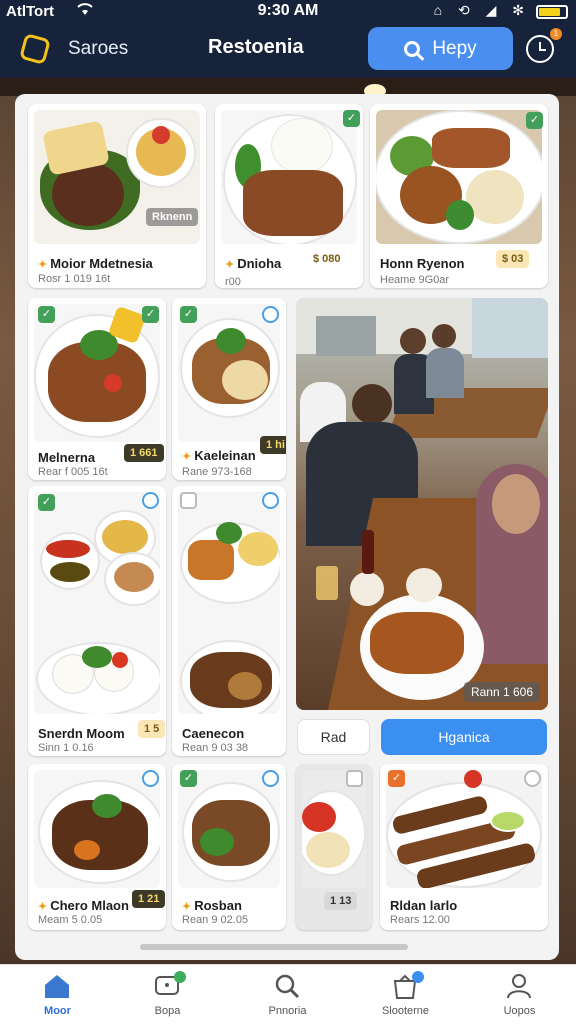 Image resolution: width=576 pixels, height=1024 pixels. Describe the element at coordinates (219, 455) in the screenshot. I see `dish-name: ✦ Kaeleinan` at that location.